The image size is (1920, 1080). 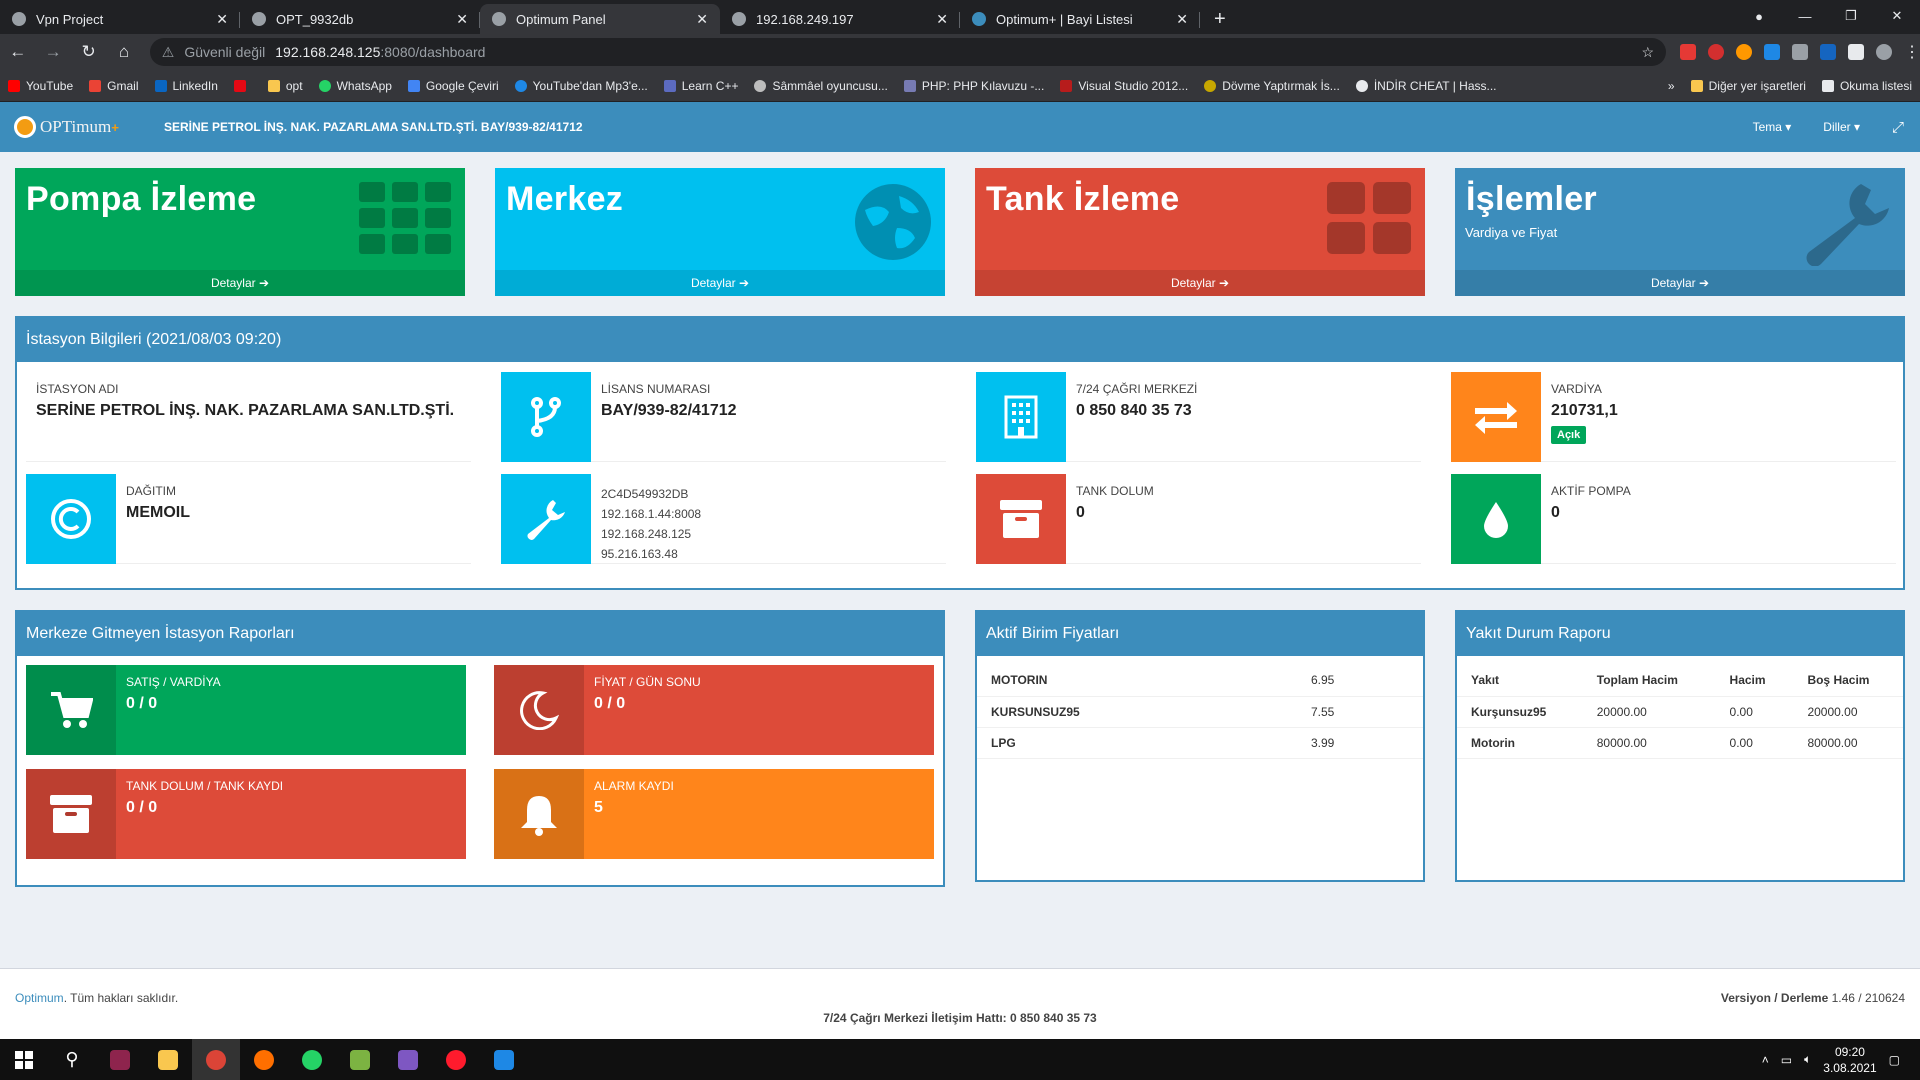 What do you see at coordinates (480, 634) in the screenshot?
I see `reports-header: Merkeze Gitmeyen İstasyon Raporları` at bounding box center [480, 634].